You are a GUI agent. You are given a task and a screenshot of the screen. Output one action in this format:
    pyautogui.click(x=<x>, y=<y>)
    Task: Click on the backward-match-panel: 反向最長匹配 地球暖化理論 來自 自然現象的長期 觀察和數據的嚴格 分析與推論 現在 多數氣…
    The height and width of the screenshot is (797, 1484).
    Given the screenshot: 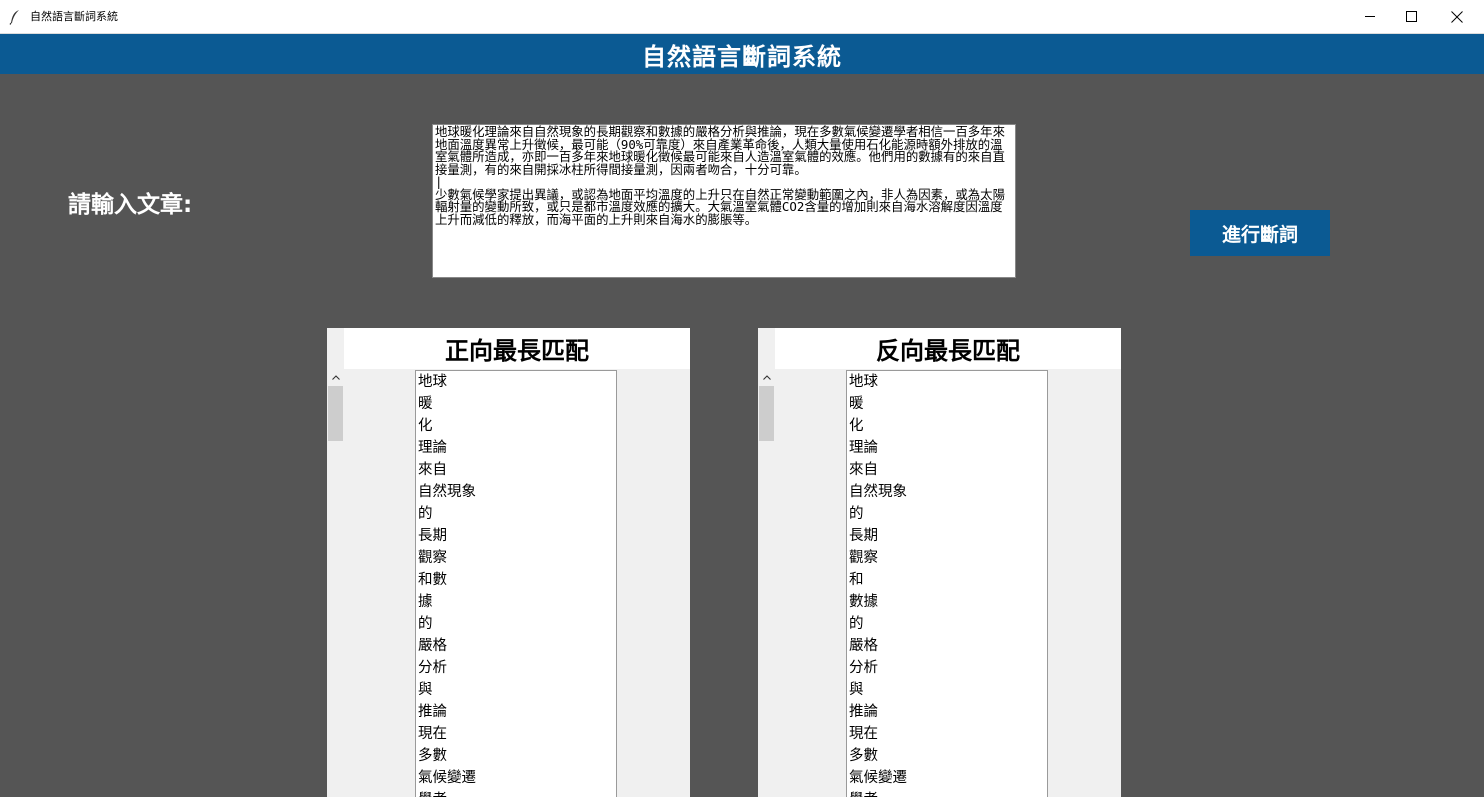 What is the action you would take?
    pyautogui.click(x=939, y=562)
    